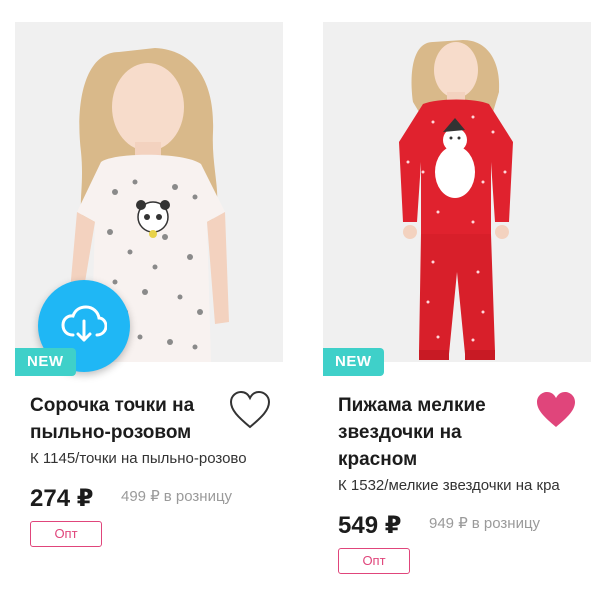 The image size is (613, 600). Describe the element at coordinates (400, 432) in the screenshot. I see `product-title-line: звездочки на` at that location.